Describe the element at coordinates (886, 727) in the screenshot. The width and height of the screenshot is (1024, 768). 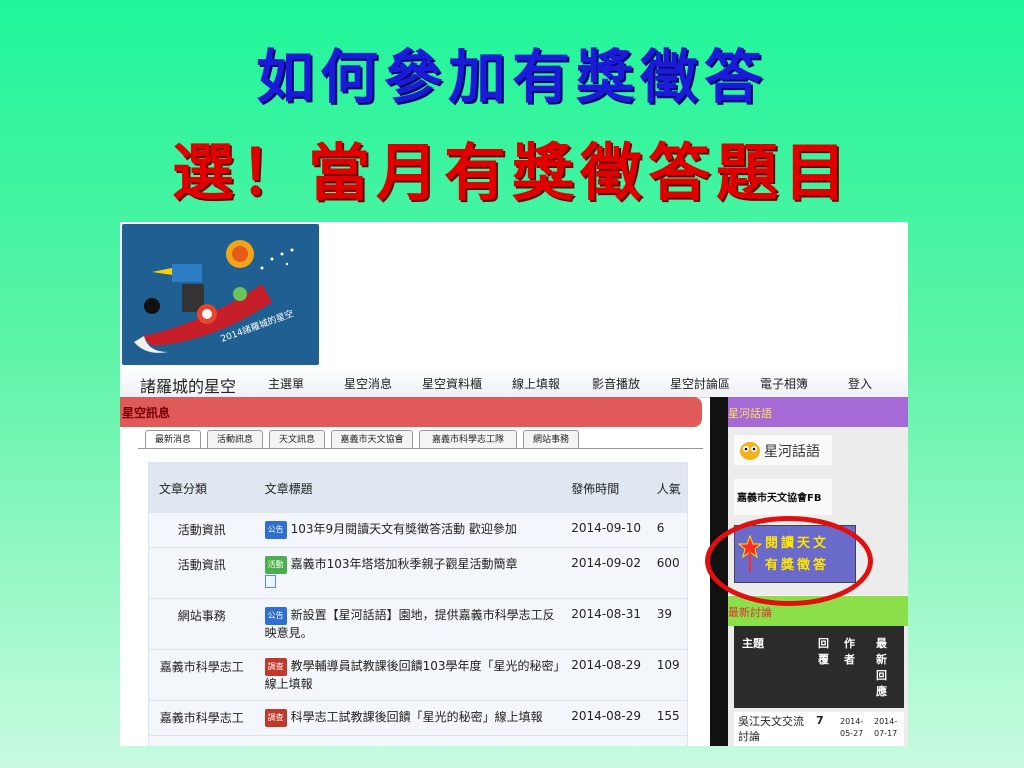
I see `discussion-latest-date: 2014-07-17` at that location.